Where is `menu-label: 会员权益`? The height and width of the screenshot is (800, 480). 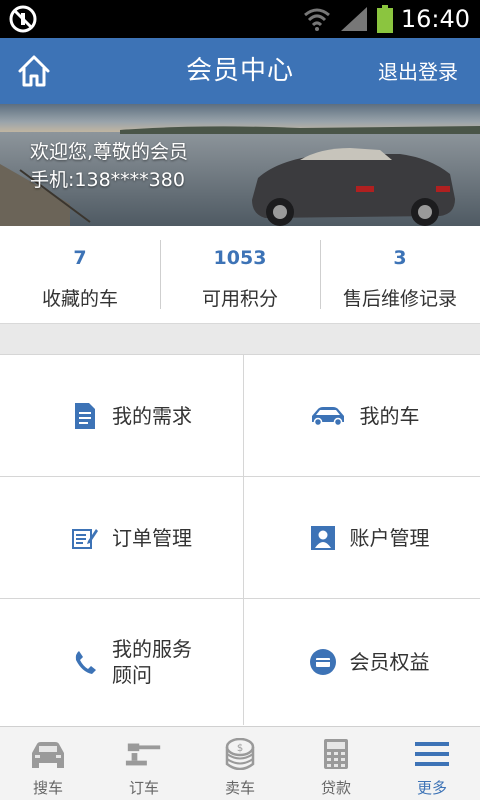
menu-label: 会员权益 is located at coordinates (389, 662).